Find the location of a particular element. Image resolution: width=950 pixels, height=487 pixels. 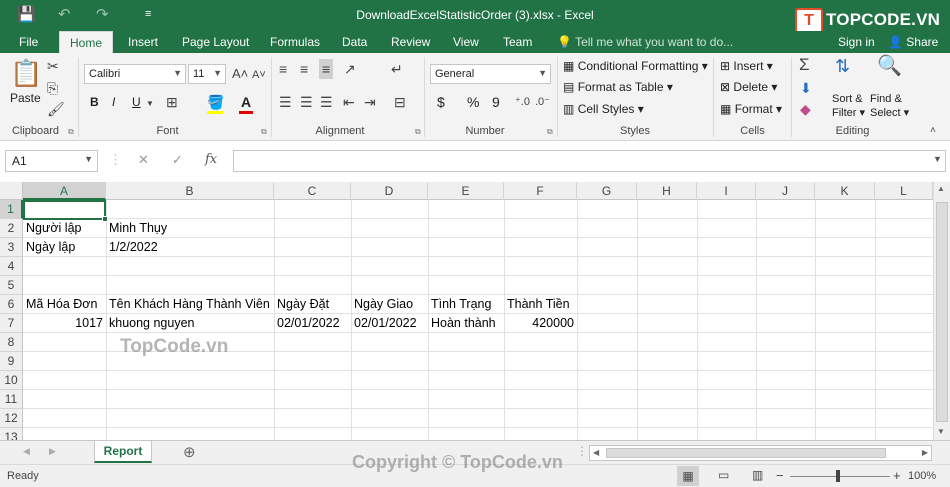

row-header-4: 4 is located at coordinates (11, 266).